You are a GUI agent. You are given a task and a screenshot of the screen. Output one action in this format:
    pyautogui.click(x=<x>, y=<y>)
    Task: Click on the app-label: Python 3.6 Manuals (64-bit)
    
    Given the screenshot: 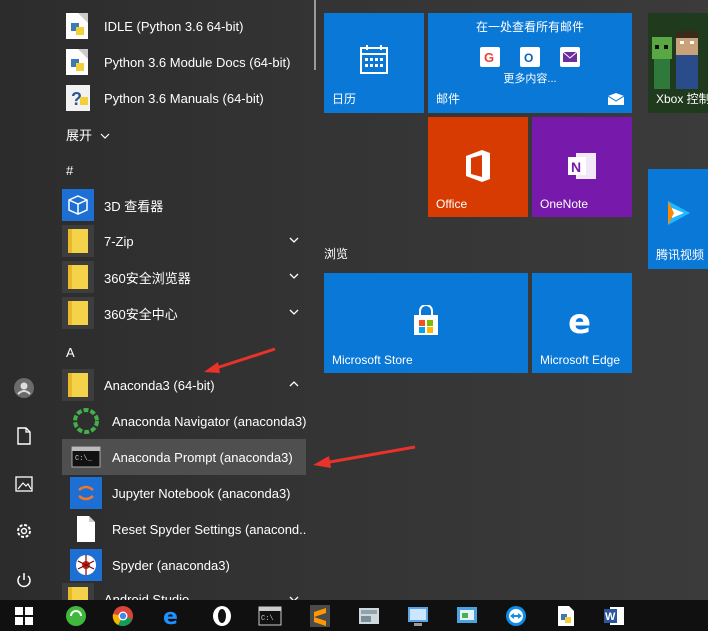 What is the action you would take?
    pyautogui.click(x=184, y=98)
    